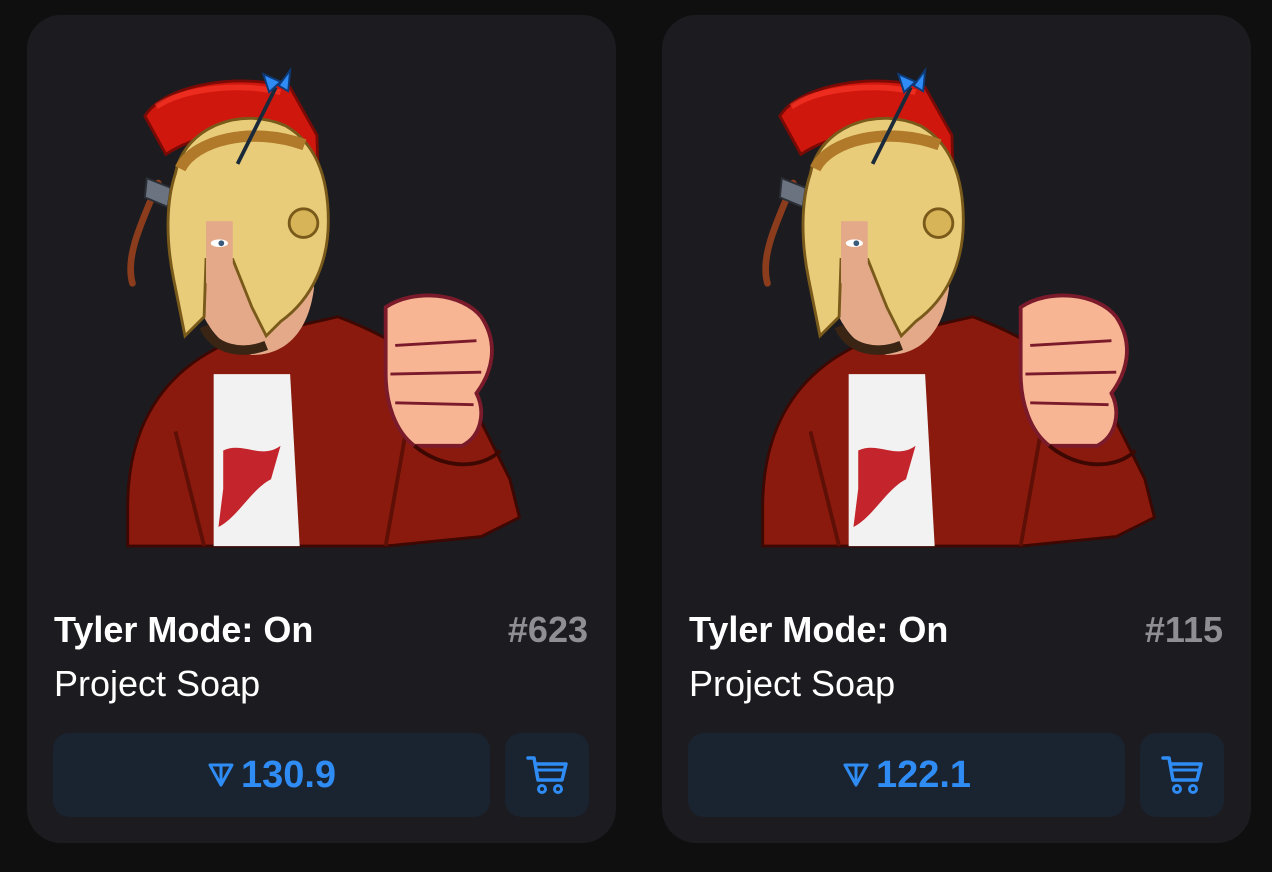  What do you see at coordinates (547, 629) in the screenshot?
I see `item-number: #623` at bounding box center [547, 629].